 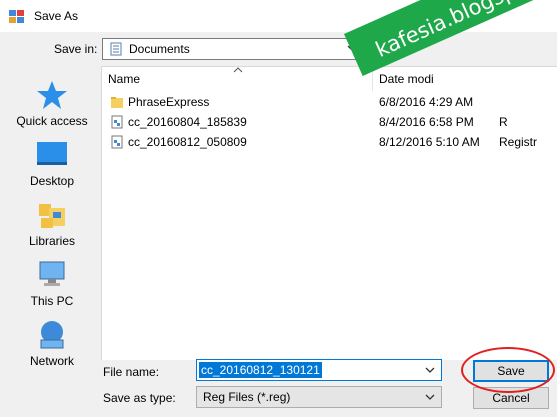 I want to click on place-label: Desktop, so click(x=52, y=181).